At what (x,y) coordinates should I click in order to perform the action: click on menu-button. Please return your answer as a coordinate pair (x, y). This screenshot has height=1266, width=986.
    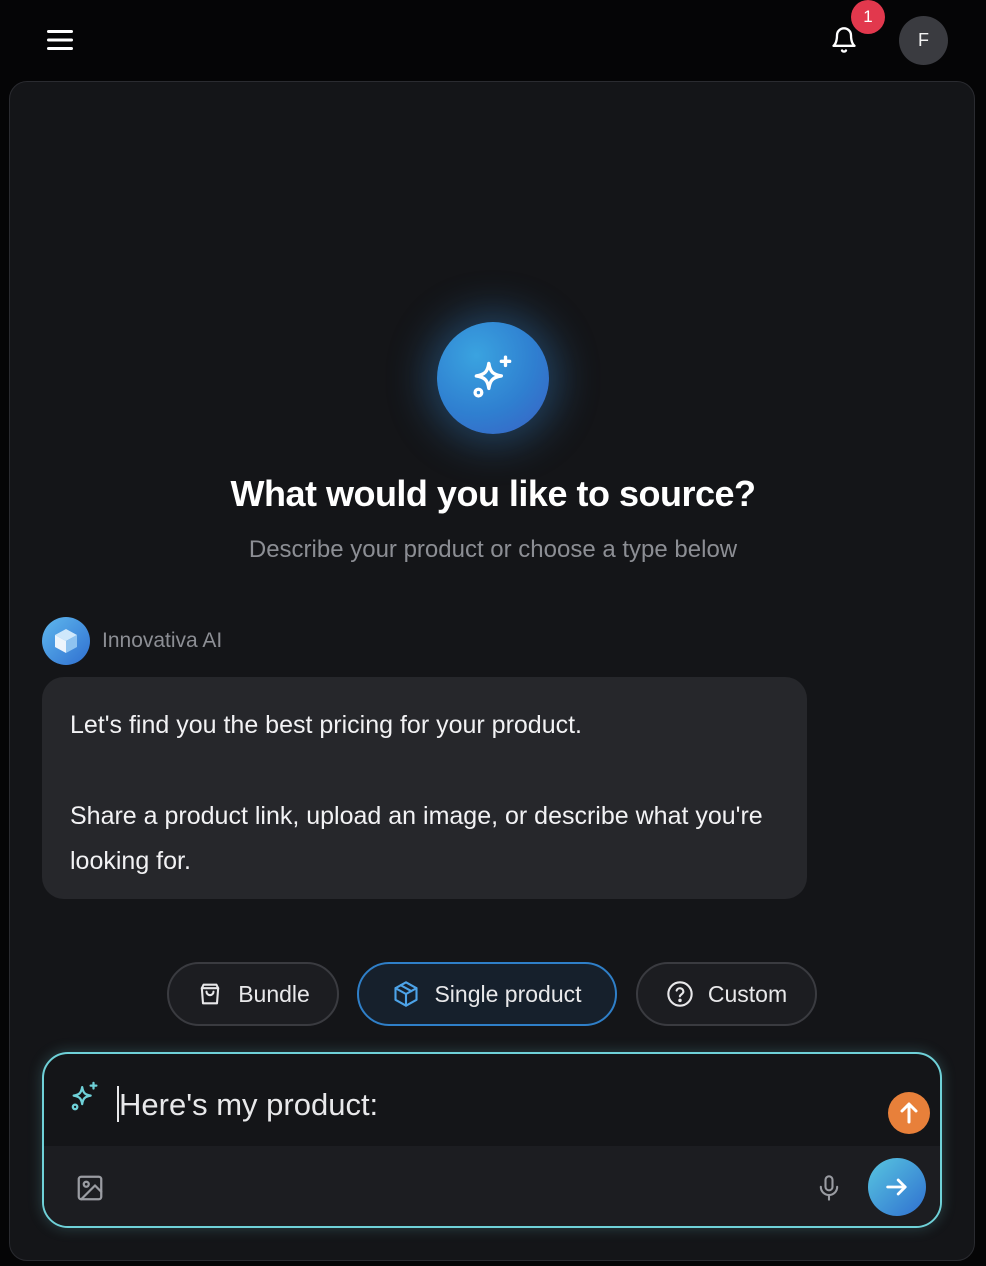
    Looking at the image, I should click on (60, 40).